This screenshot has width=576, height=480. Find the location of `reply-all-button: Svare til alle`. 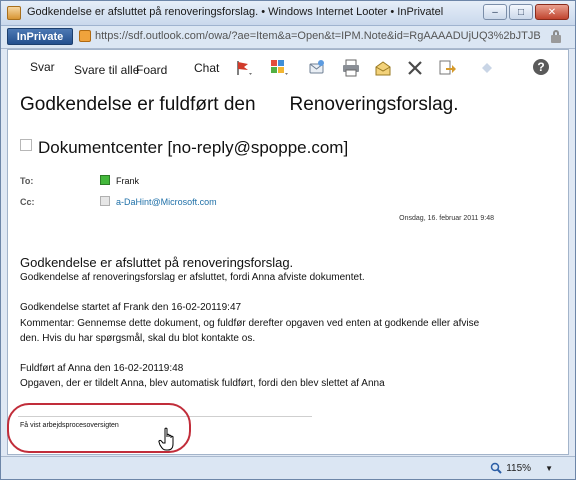

reply-all-button: Svare til alle is located at coordinates (106, 70).